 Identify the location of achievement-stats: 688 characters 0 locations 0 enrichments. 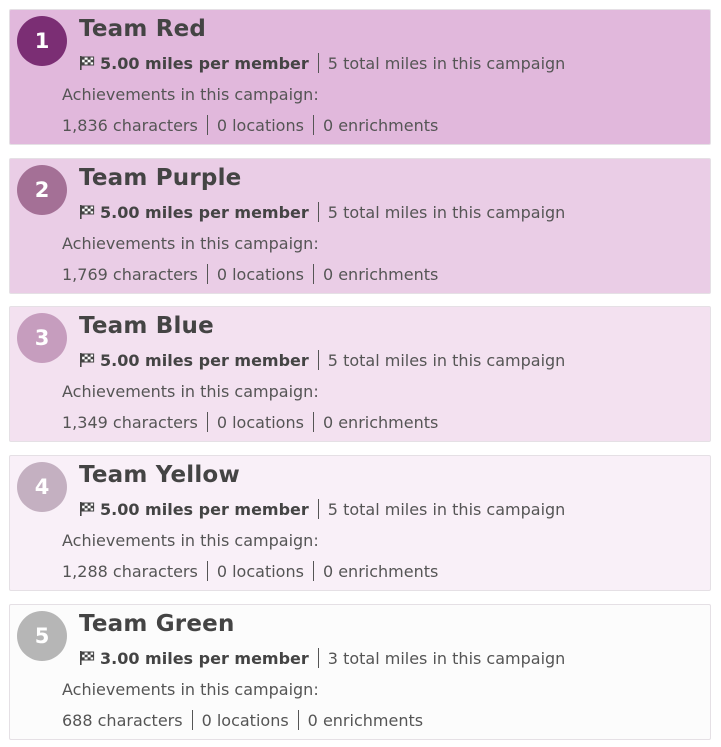
(242, 720).